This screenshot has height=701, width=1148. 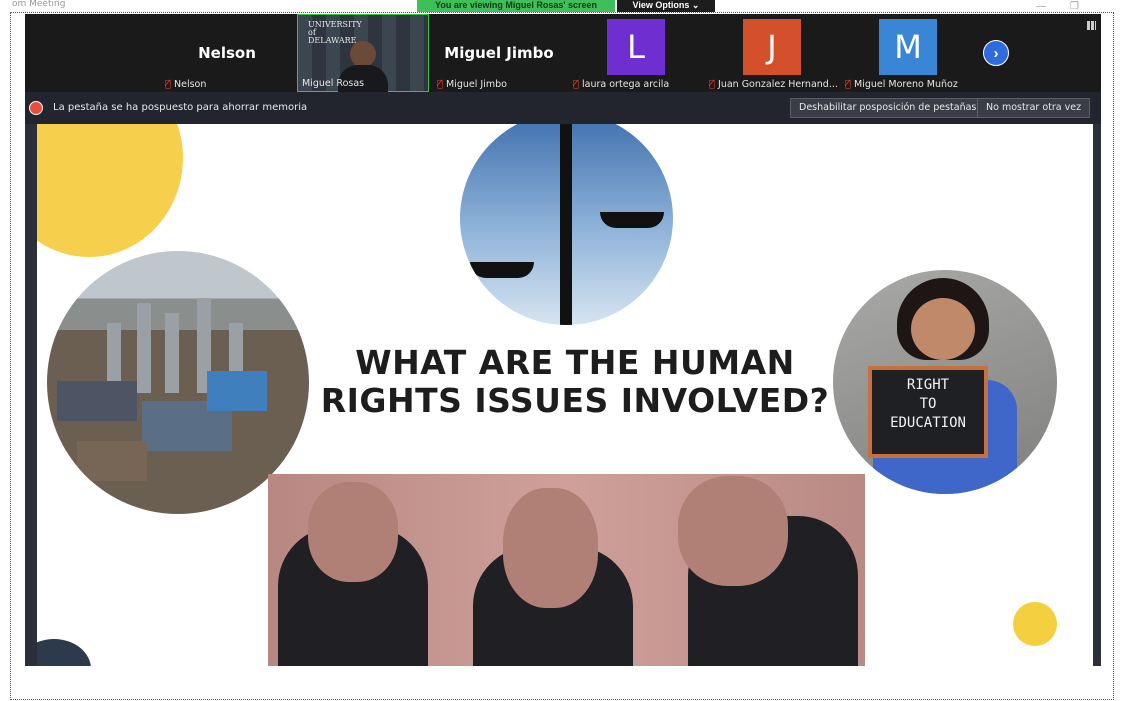 What do you see at coordinates (1091, 25) in the screenshot?
I see `grid-view-icon` at bounding box center [1091, 25].